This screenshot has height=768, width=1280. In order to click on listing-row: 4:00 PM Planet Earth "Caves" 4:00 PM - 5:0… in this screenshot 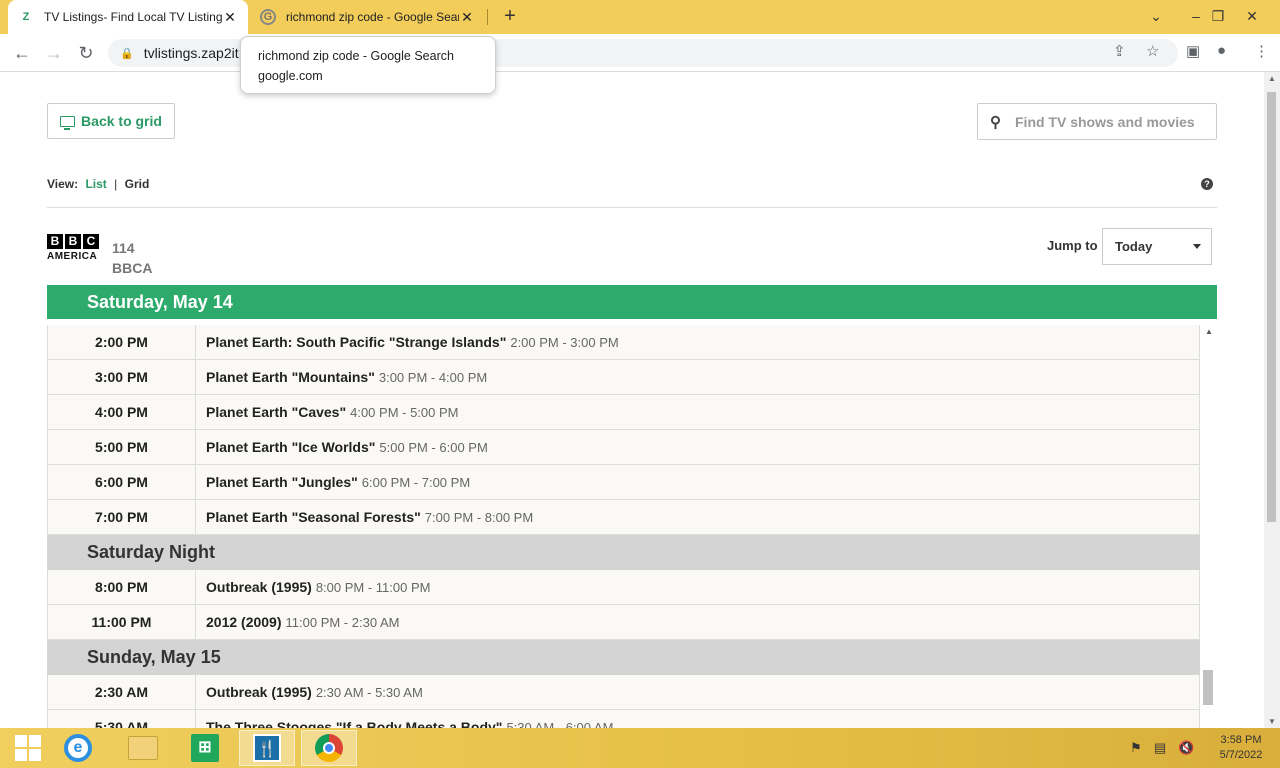, I will do `click(623, 412)`.